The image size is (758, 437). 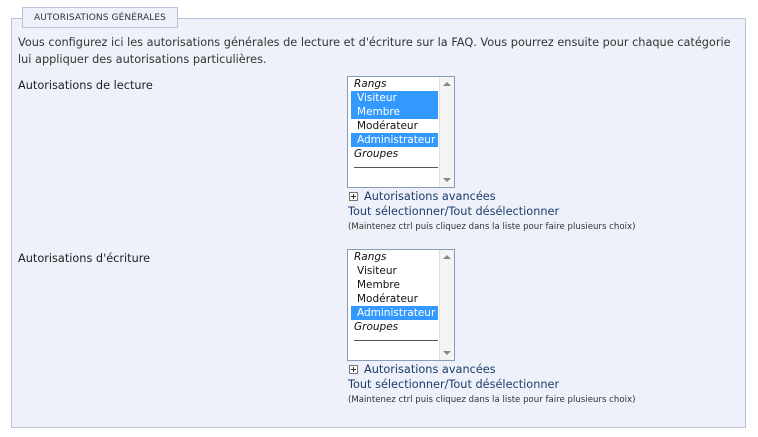 I want to click on read-listbox-scrollbar, so click(x=446, y=132).